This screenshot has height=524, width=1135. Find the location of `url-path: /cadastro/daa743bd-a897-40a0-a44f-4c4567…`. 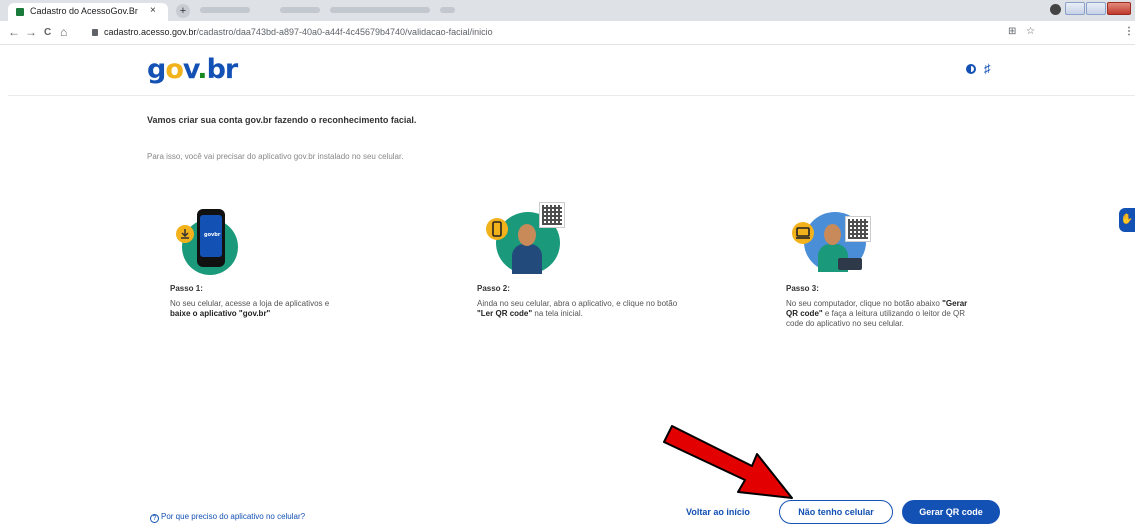

url-path: /cadastro/daa743bd-a897-40a0-a44f-4c4567… is located at coordinates (344, 32).